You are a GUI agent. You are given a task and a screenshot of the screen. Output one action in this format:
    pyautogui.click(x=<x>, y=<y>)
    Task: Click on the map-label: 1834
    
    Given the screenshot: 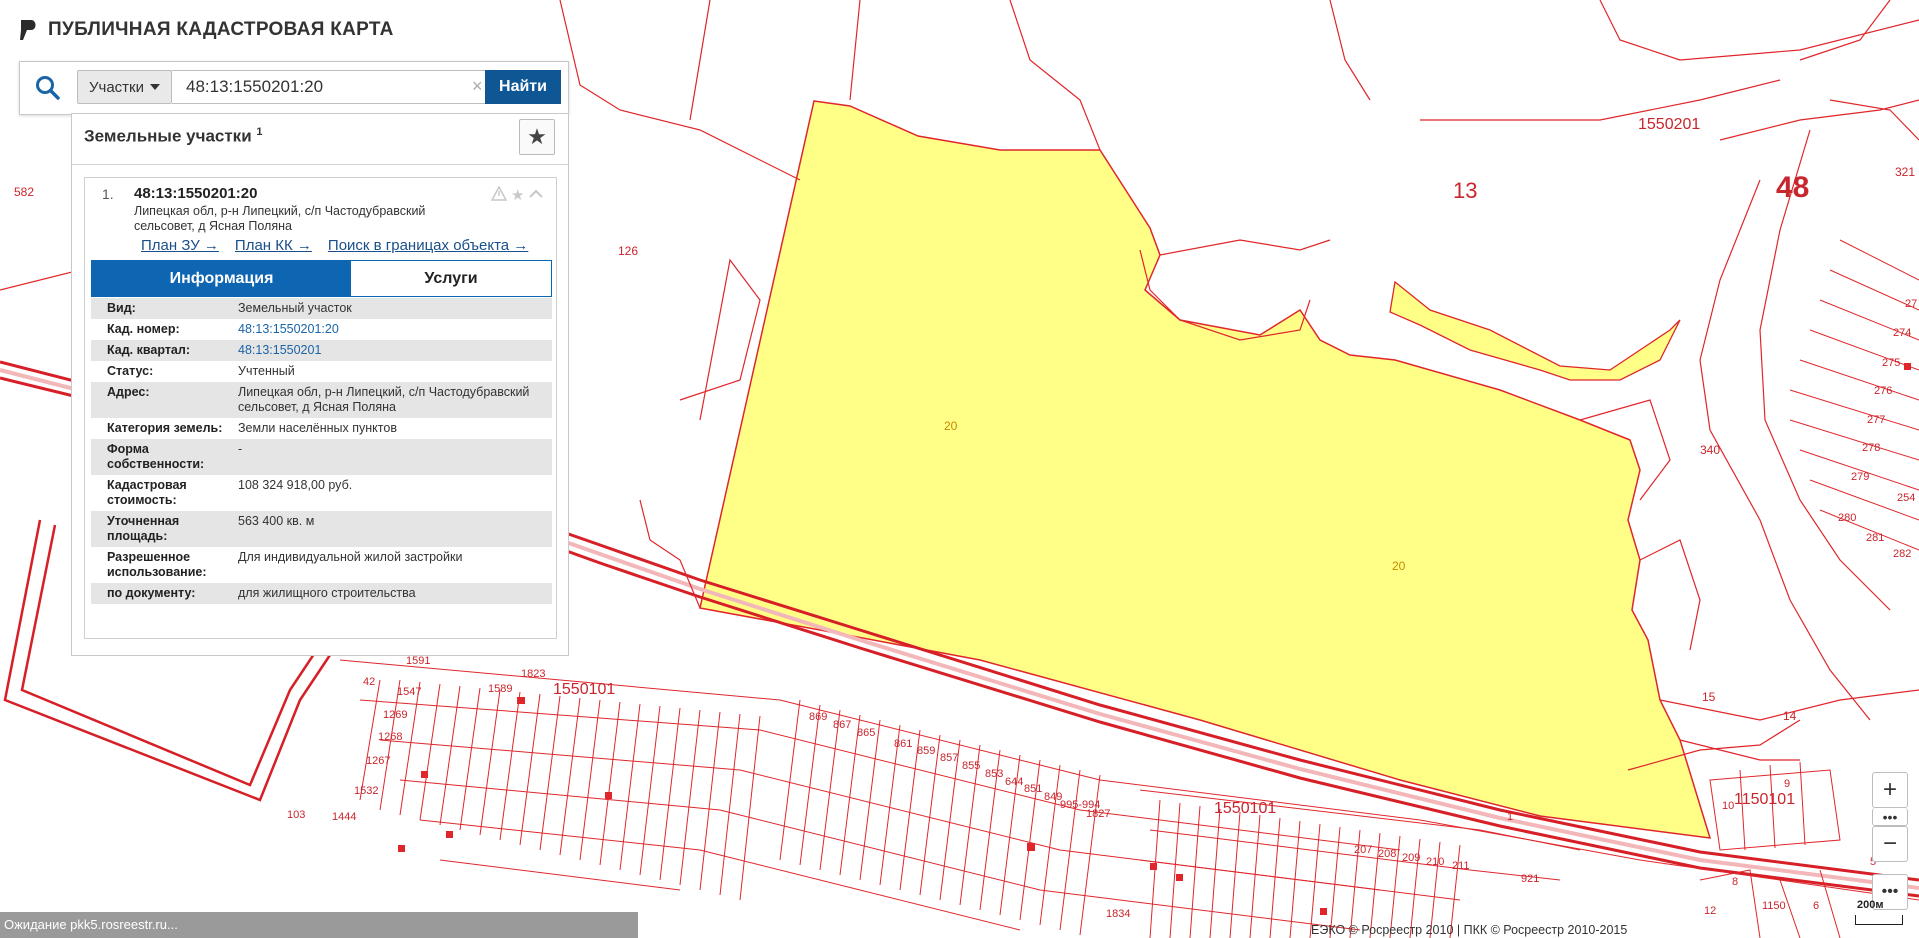 What is the action you would take?
    pyautogui.click(x=1118, y=914)
    